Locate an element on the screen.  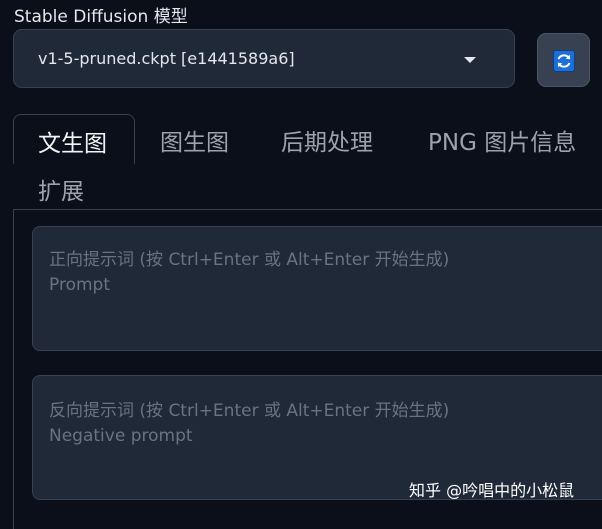
tab-txt2img: 文生图 is located at coordinates (74, 139).